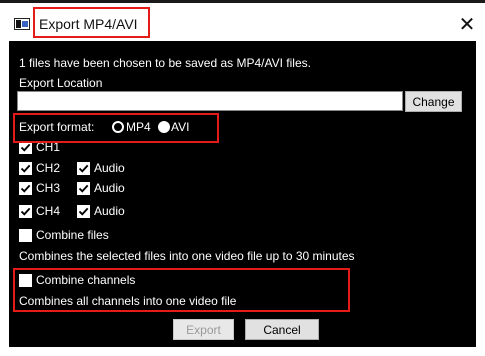 This screenshot has width=485, height=356. I want to click on ch3-audio-checkbox, so click(83, 188).